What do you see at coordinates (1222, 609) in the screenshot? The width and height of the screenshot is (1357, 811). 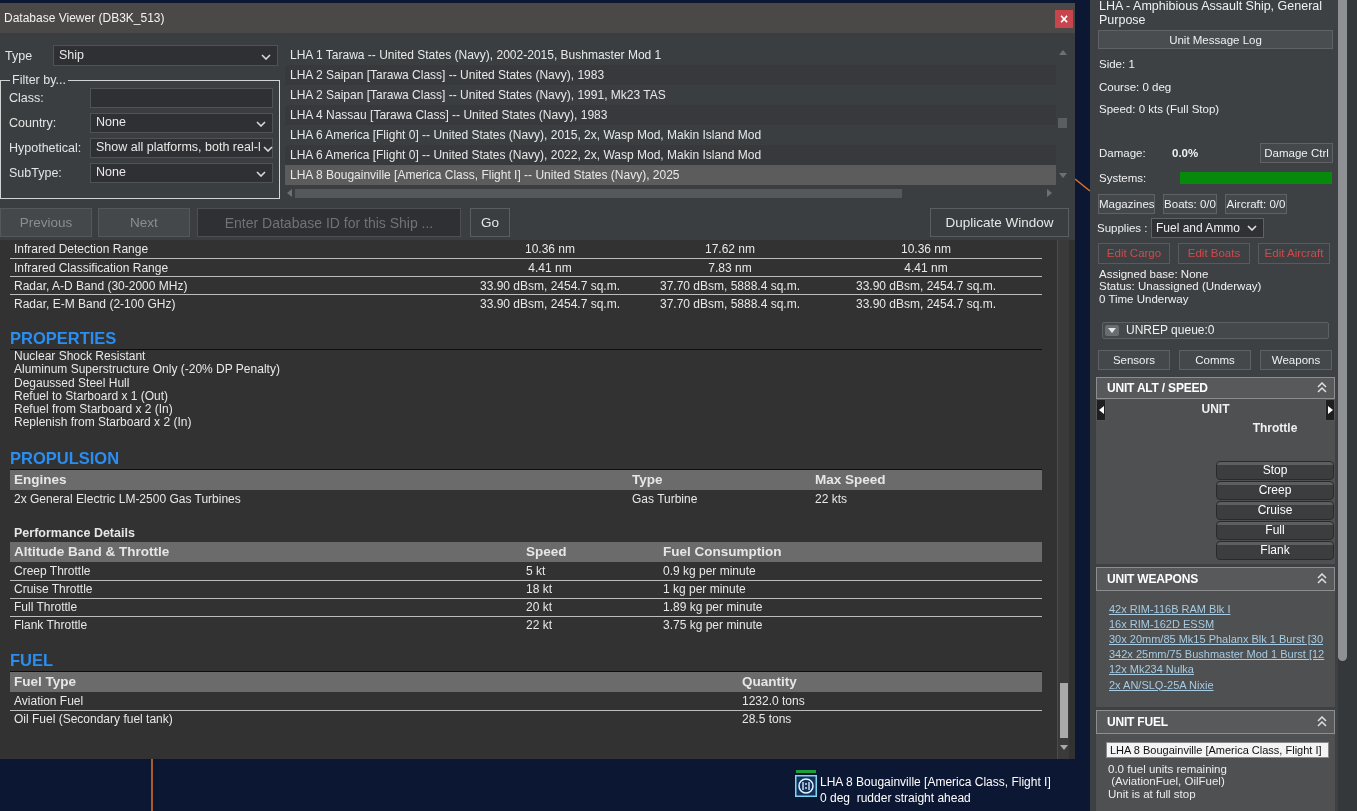 I see `weapon-link: 42x RIM-116B RAM Blk I` at bounding box center [1222, 609].